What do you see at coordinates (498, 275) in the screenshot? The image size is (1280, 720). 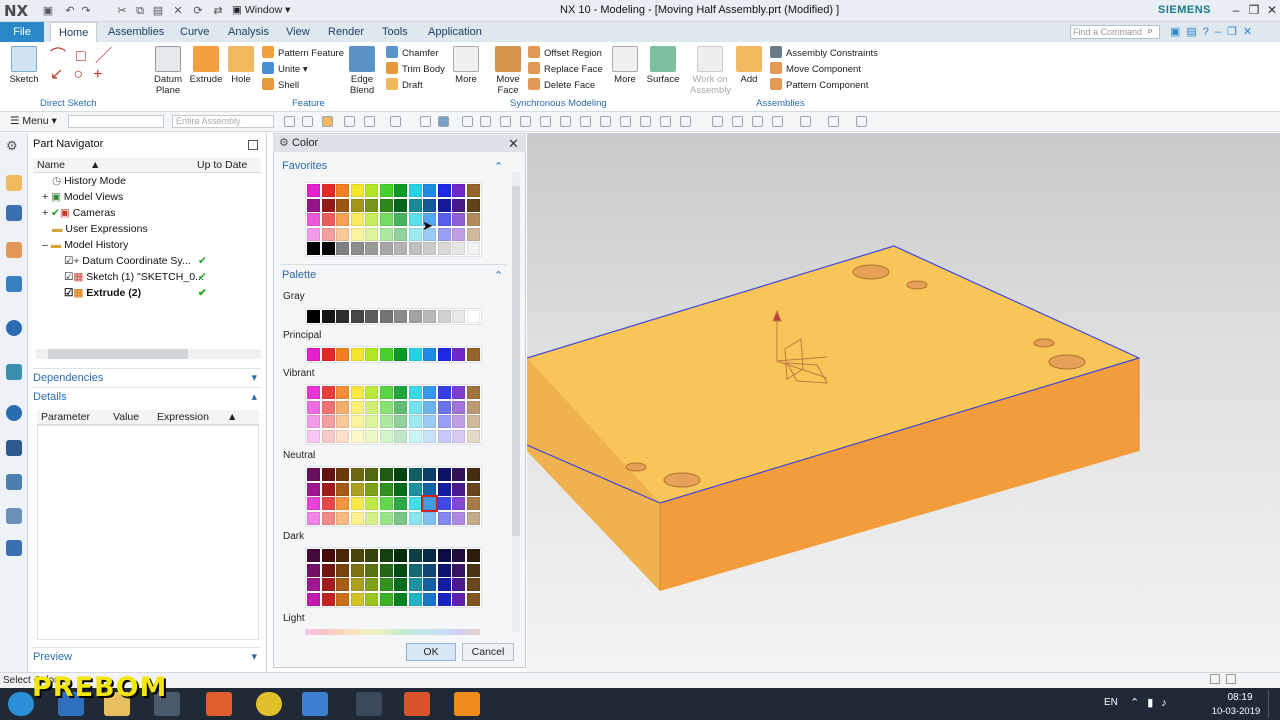 I see `collapse-icon: ⌃` at bounding box center [498, 275].